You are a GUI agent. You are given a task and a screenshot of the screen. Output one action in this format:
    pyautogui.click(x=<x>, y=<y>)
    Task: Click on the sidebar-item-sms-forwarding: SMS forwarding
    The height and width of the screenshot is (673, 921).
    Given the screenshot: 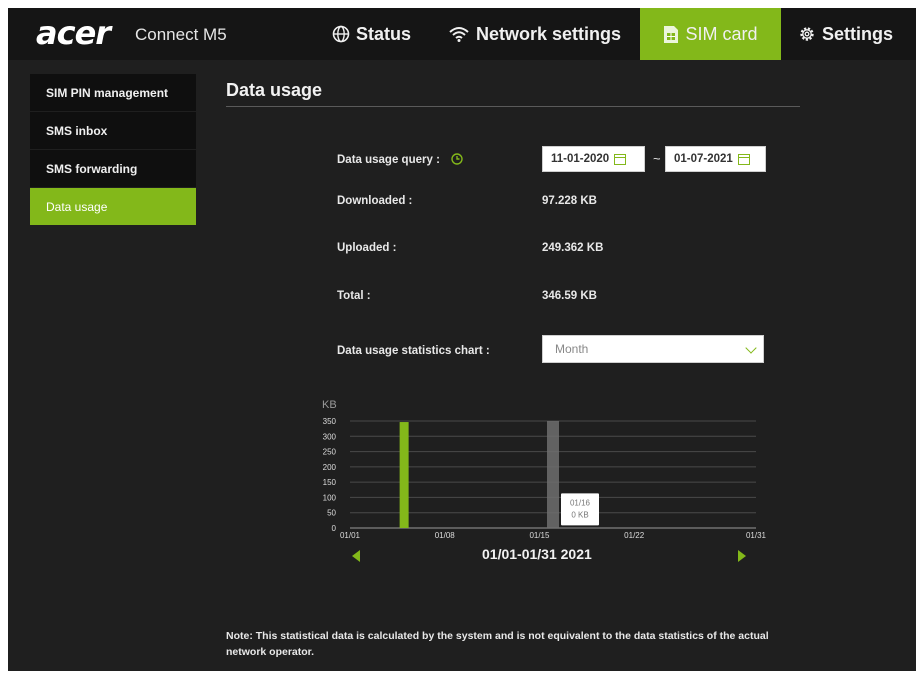 What is the action you would take?
    pyautogui.click(x=113, y=168)
    